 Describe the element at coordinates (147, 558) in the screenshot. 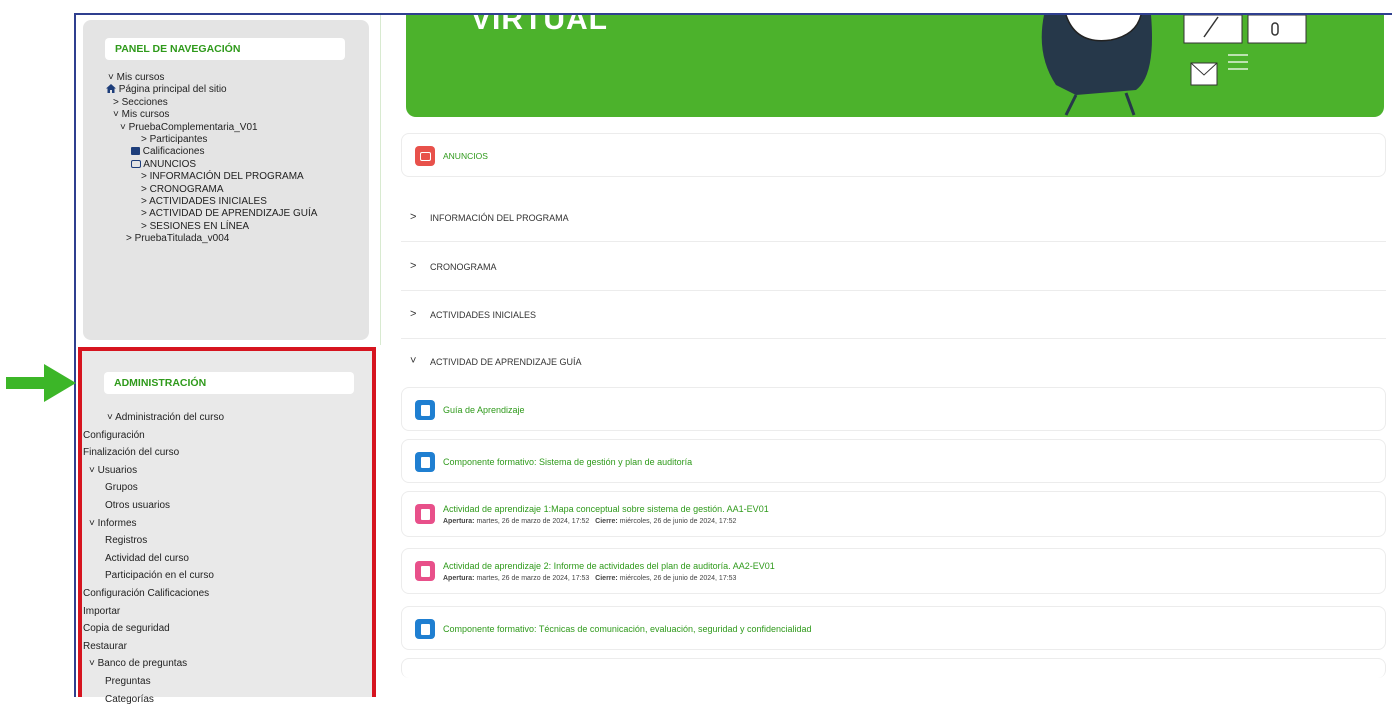

I see `admin-item-label: Actividad del curso` at that location.